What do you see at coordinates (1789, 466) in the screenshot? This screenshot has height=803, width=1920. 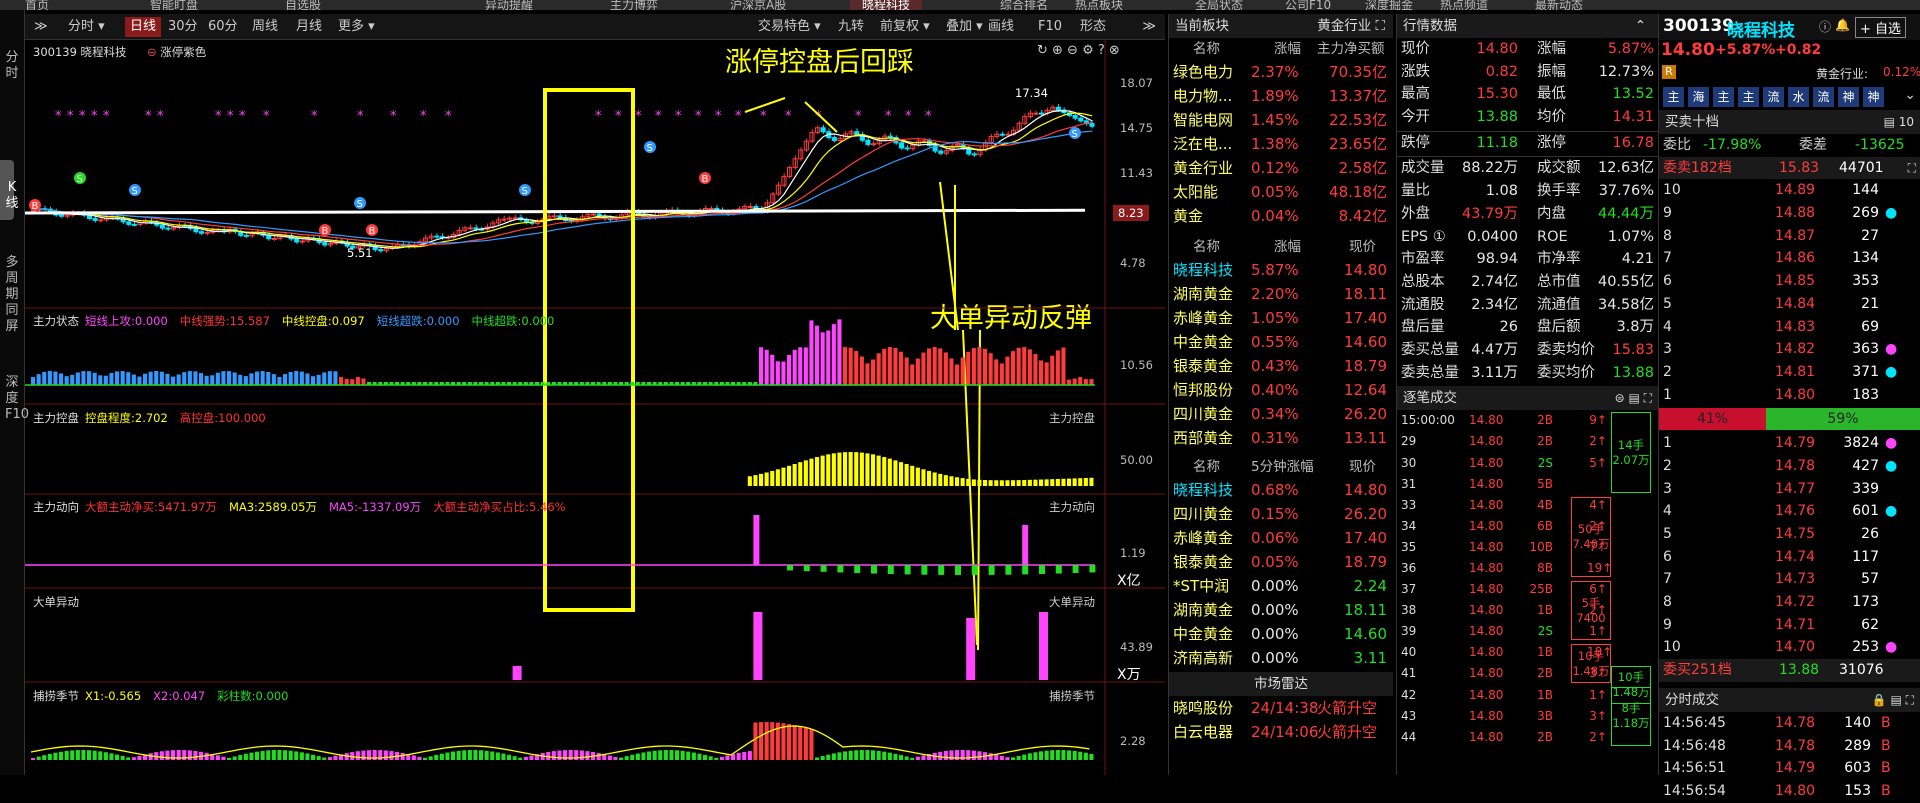 I see `bid-row: 2 14.78 427 ●` at bounding box center [1789, 466].